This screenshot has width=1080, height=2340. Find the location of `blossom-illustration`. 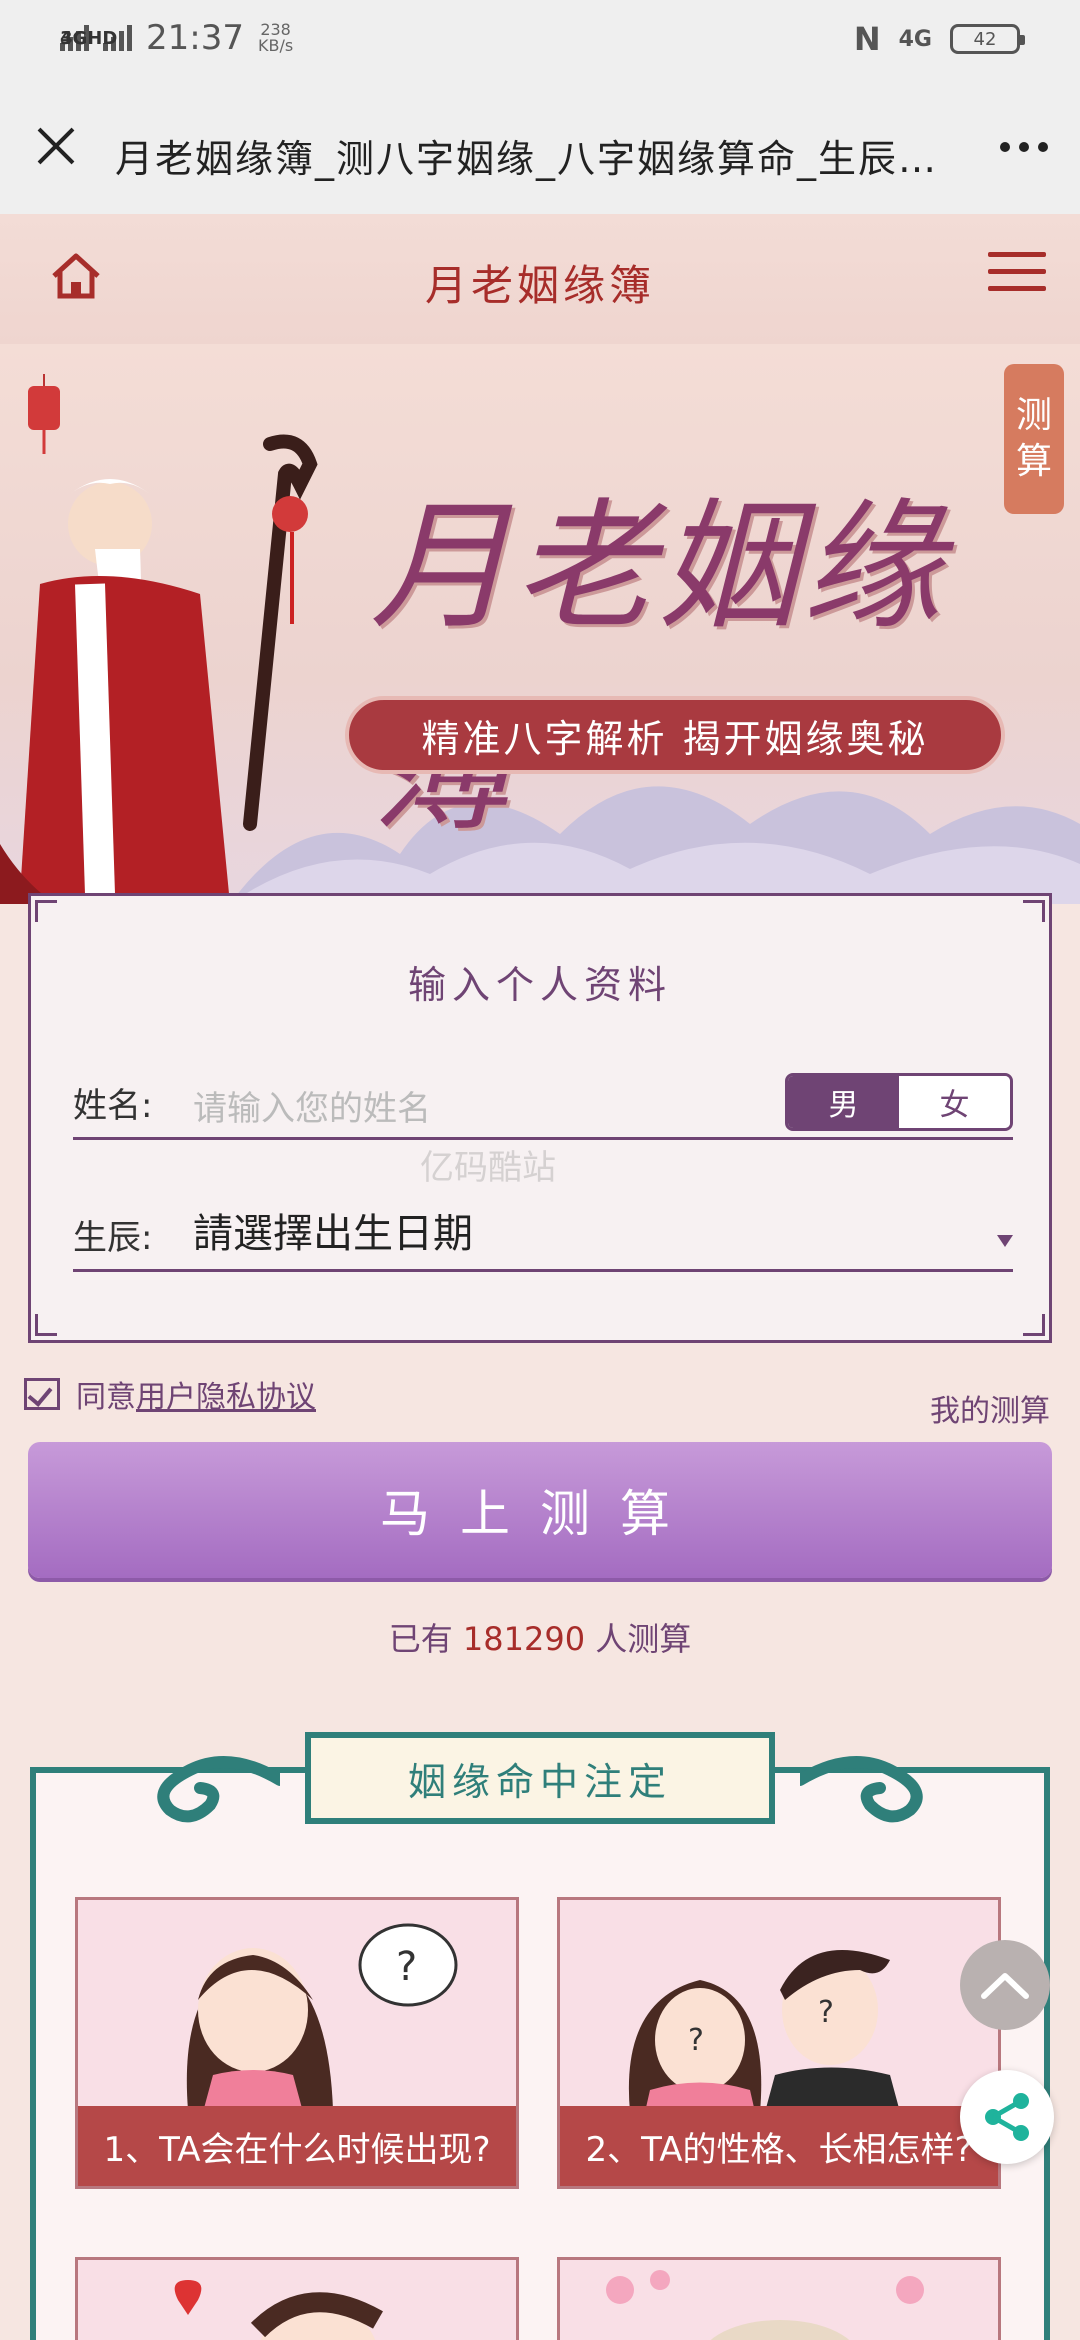

blossom-illustration is located at coordinates (765, 2305).